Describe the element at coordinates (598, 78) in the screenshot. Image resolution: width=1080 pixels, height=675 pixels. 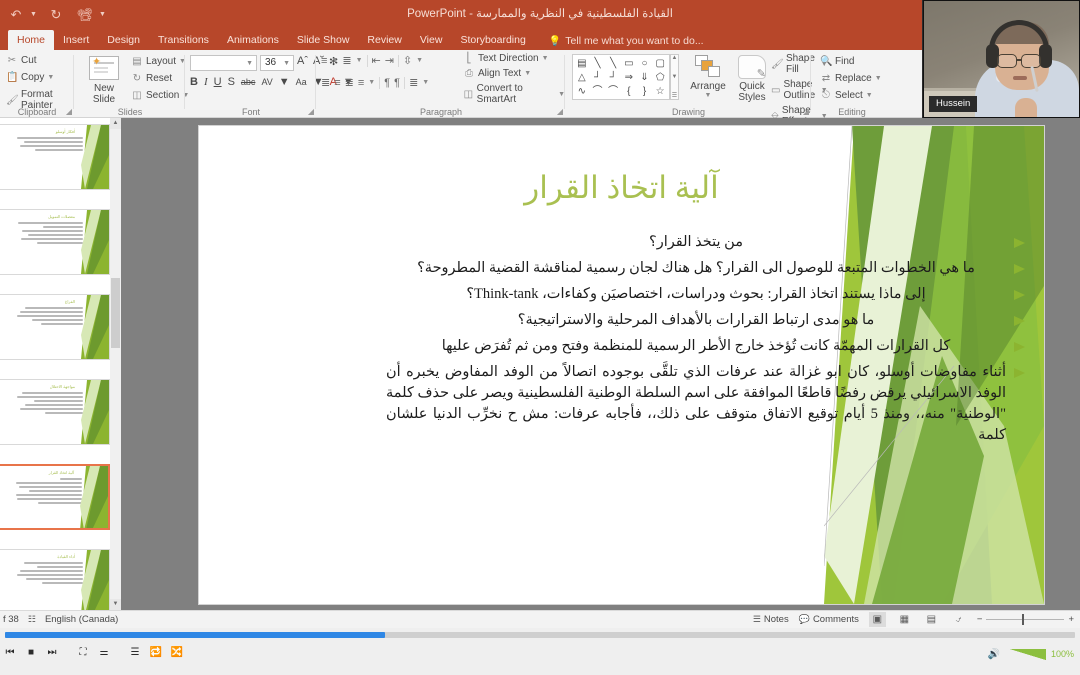
I see `elbow-shape-icon: ┘` at that location.